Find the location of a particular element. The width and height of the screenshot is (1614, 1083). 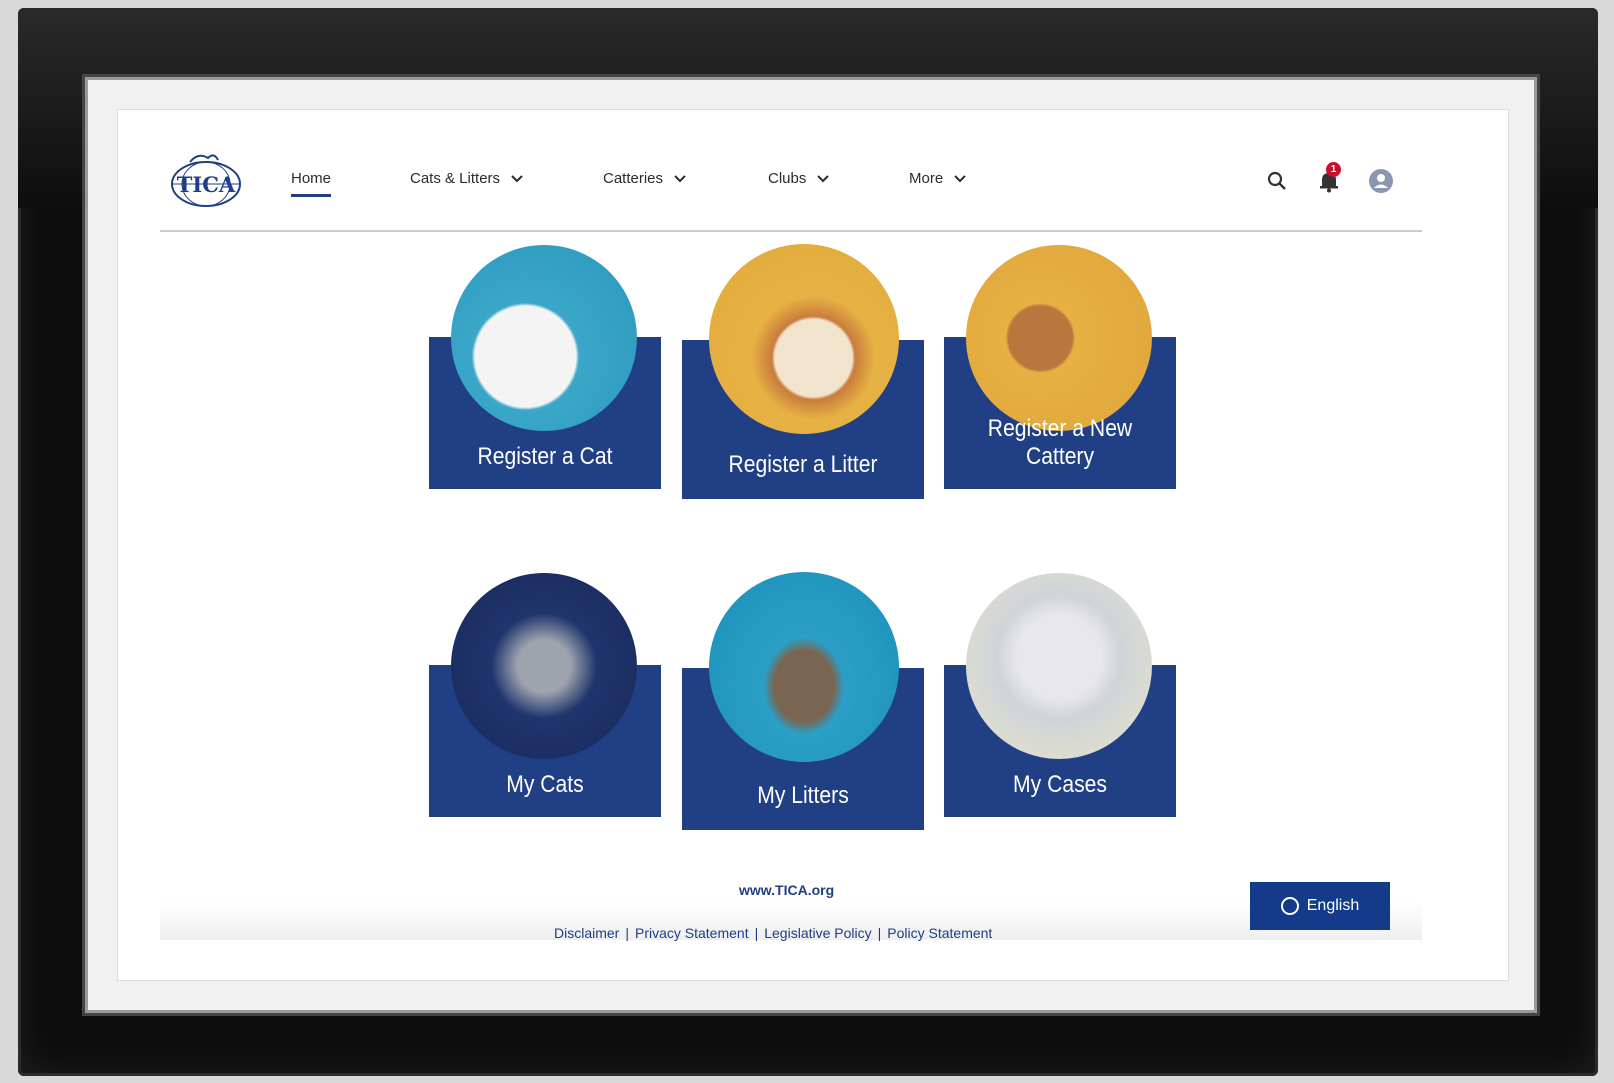

tile-label: My Litters is located at coordinates (803, 795).